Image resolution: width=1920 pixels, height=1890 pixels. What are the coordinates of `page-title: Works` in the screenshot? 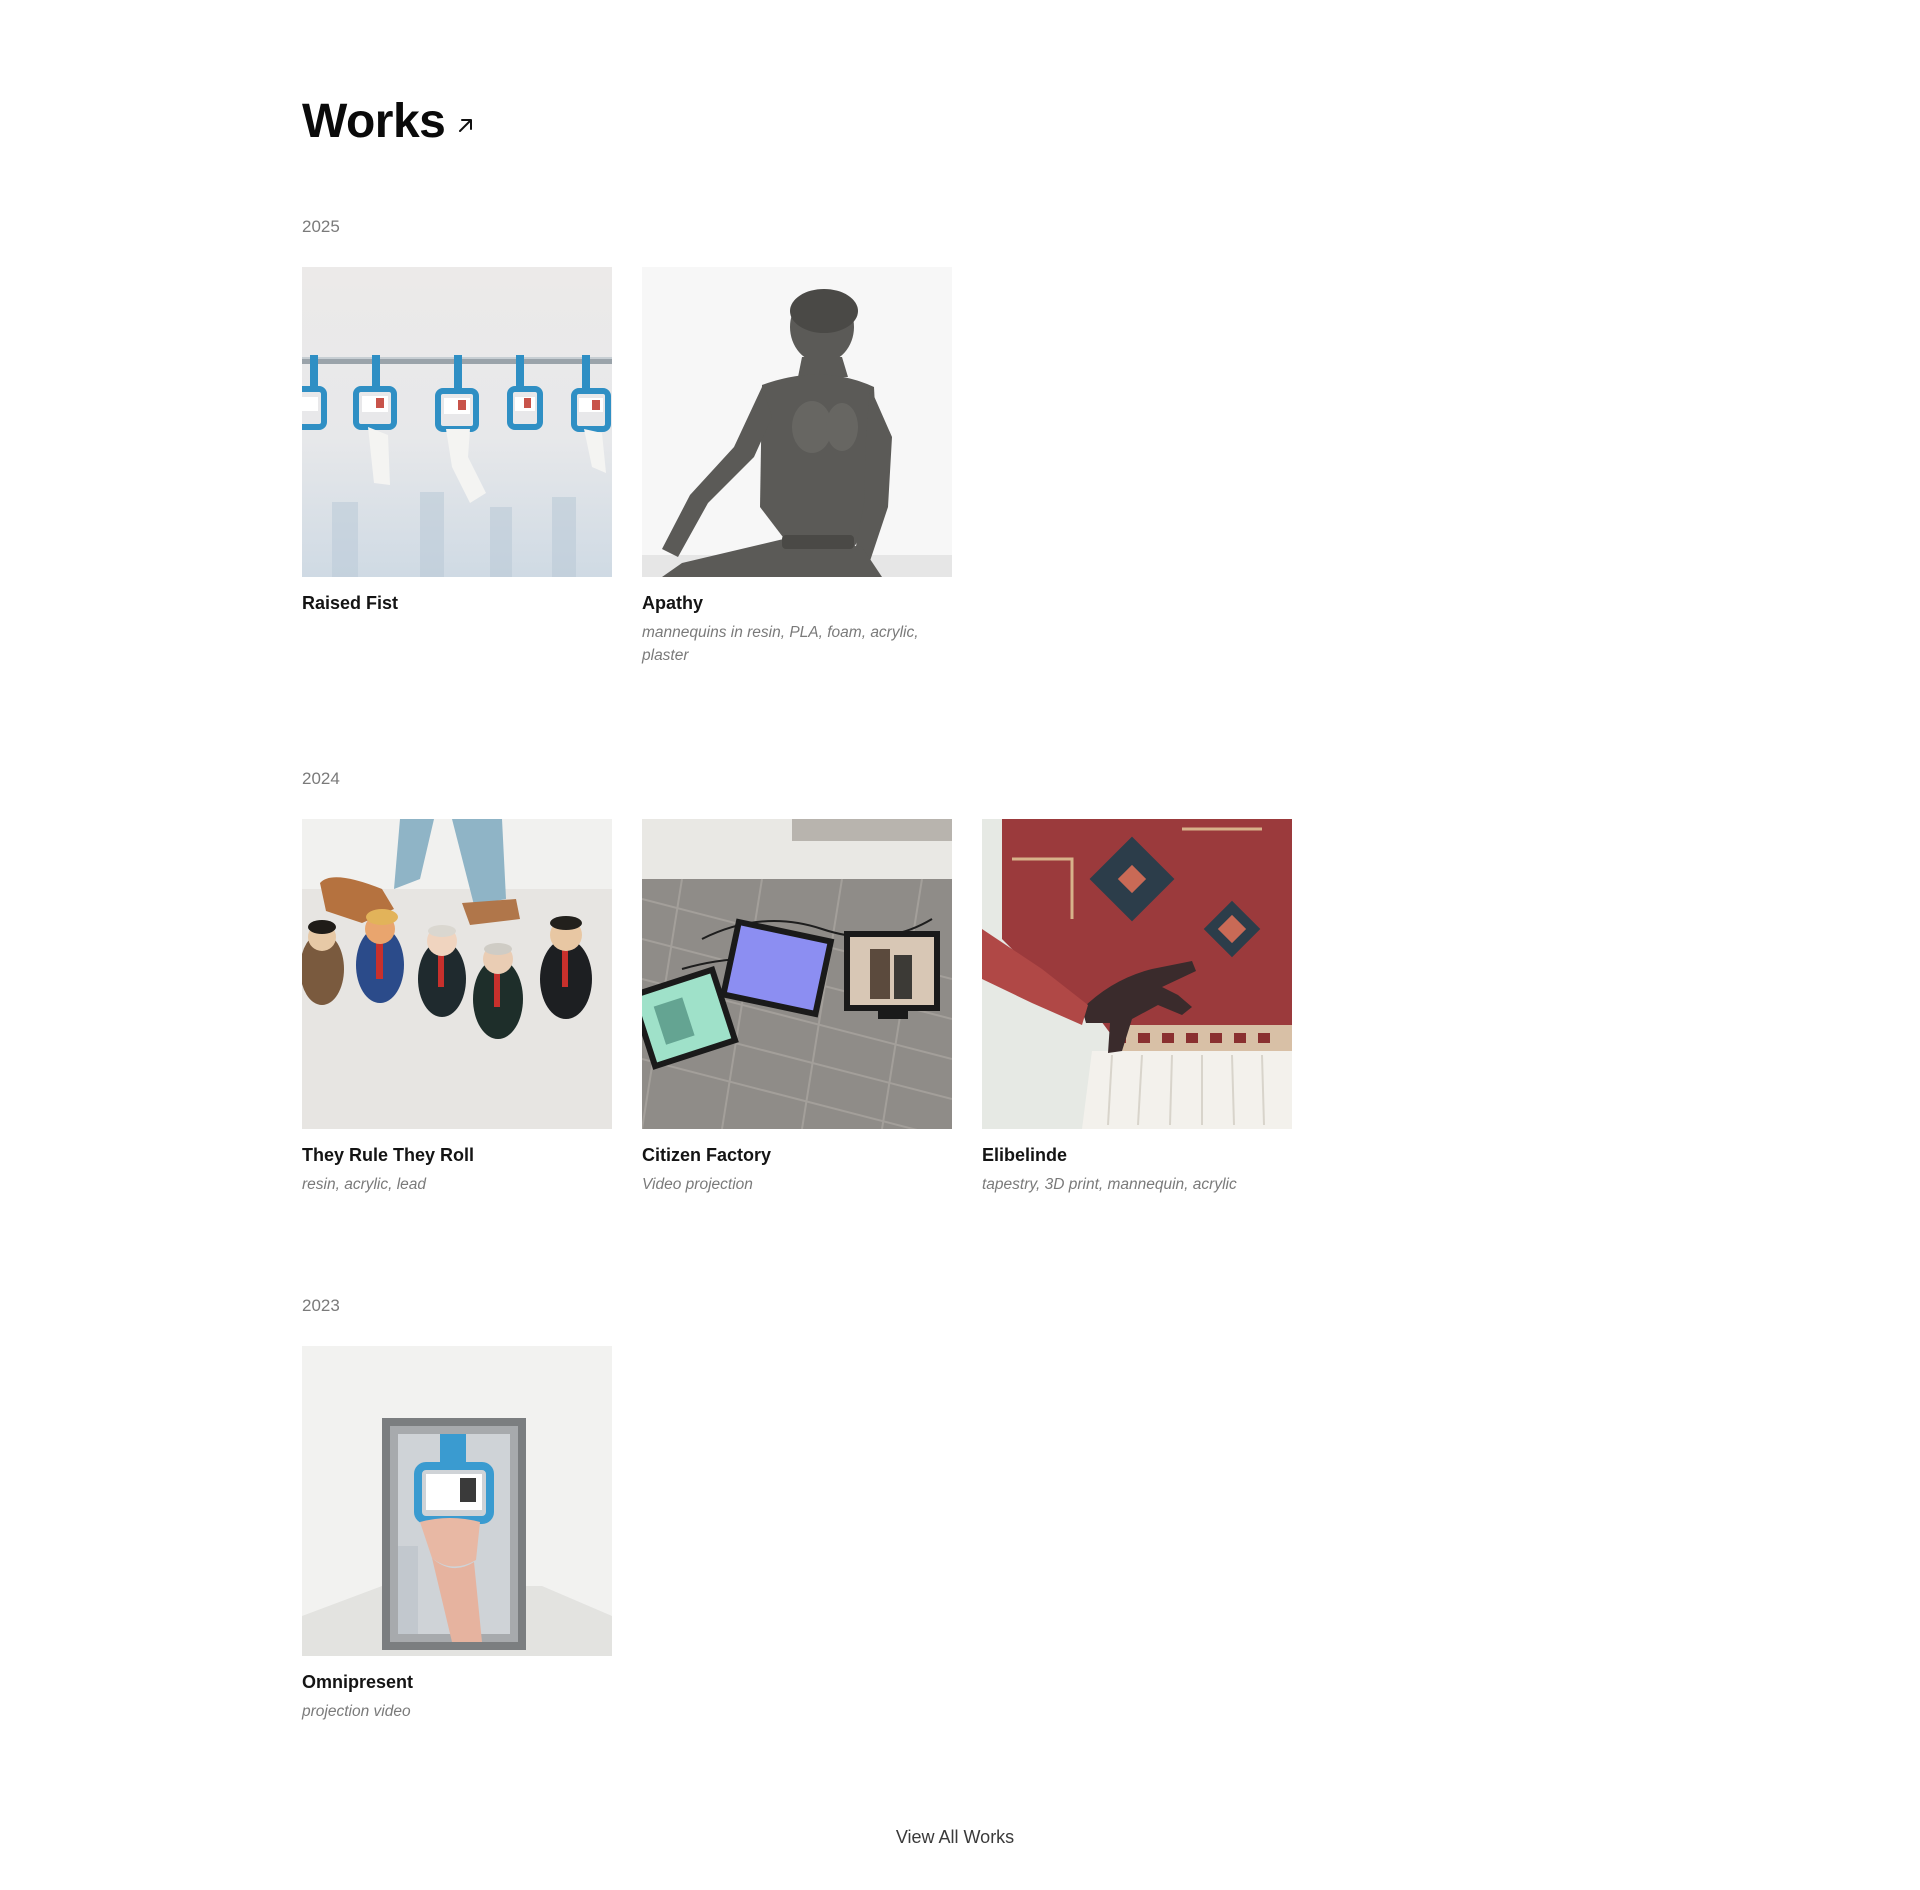 It's located at (374, 122).